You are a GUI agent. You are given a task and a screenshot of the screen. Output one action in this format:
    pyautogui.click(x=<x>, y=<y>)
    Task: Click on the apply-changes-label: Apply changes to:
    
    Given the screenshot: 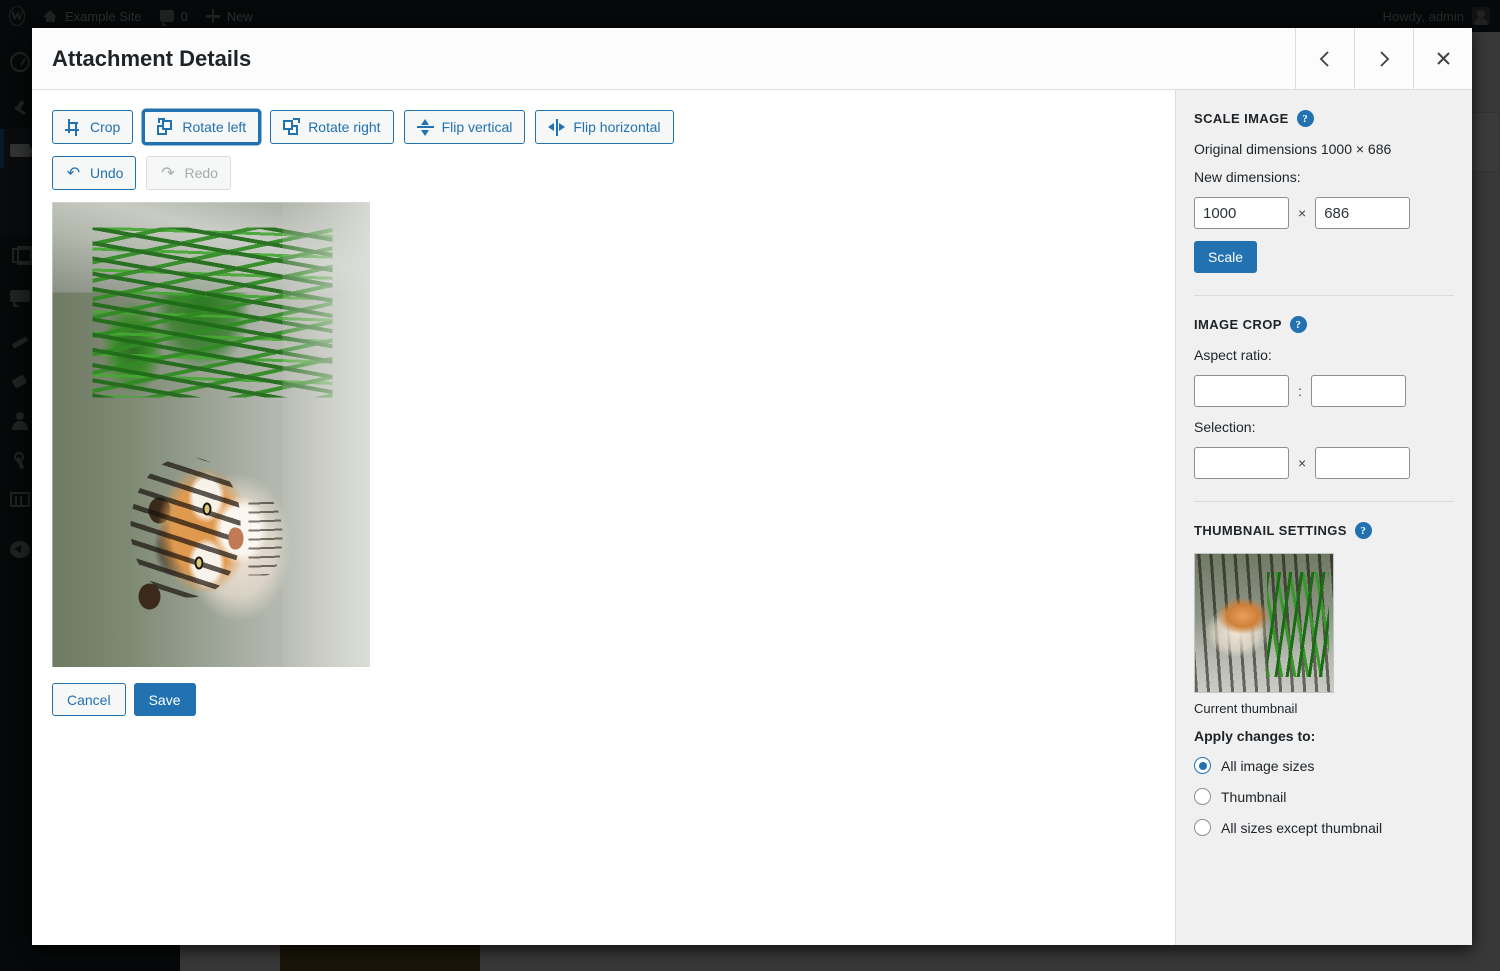 What is the action you would take?
    pyautogui.click(x=1255, y=736)
    